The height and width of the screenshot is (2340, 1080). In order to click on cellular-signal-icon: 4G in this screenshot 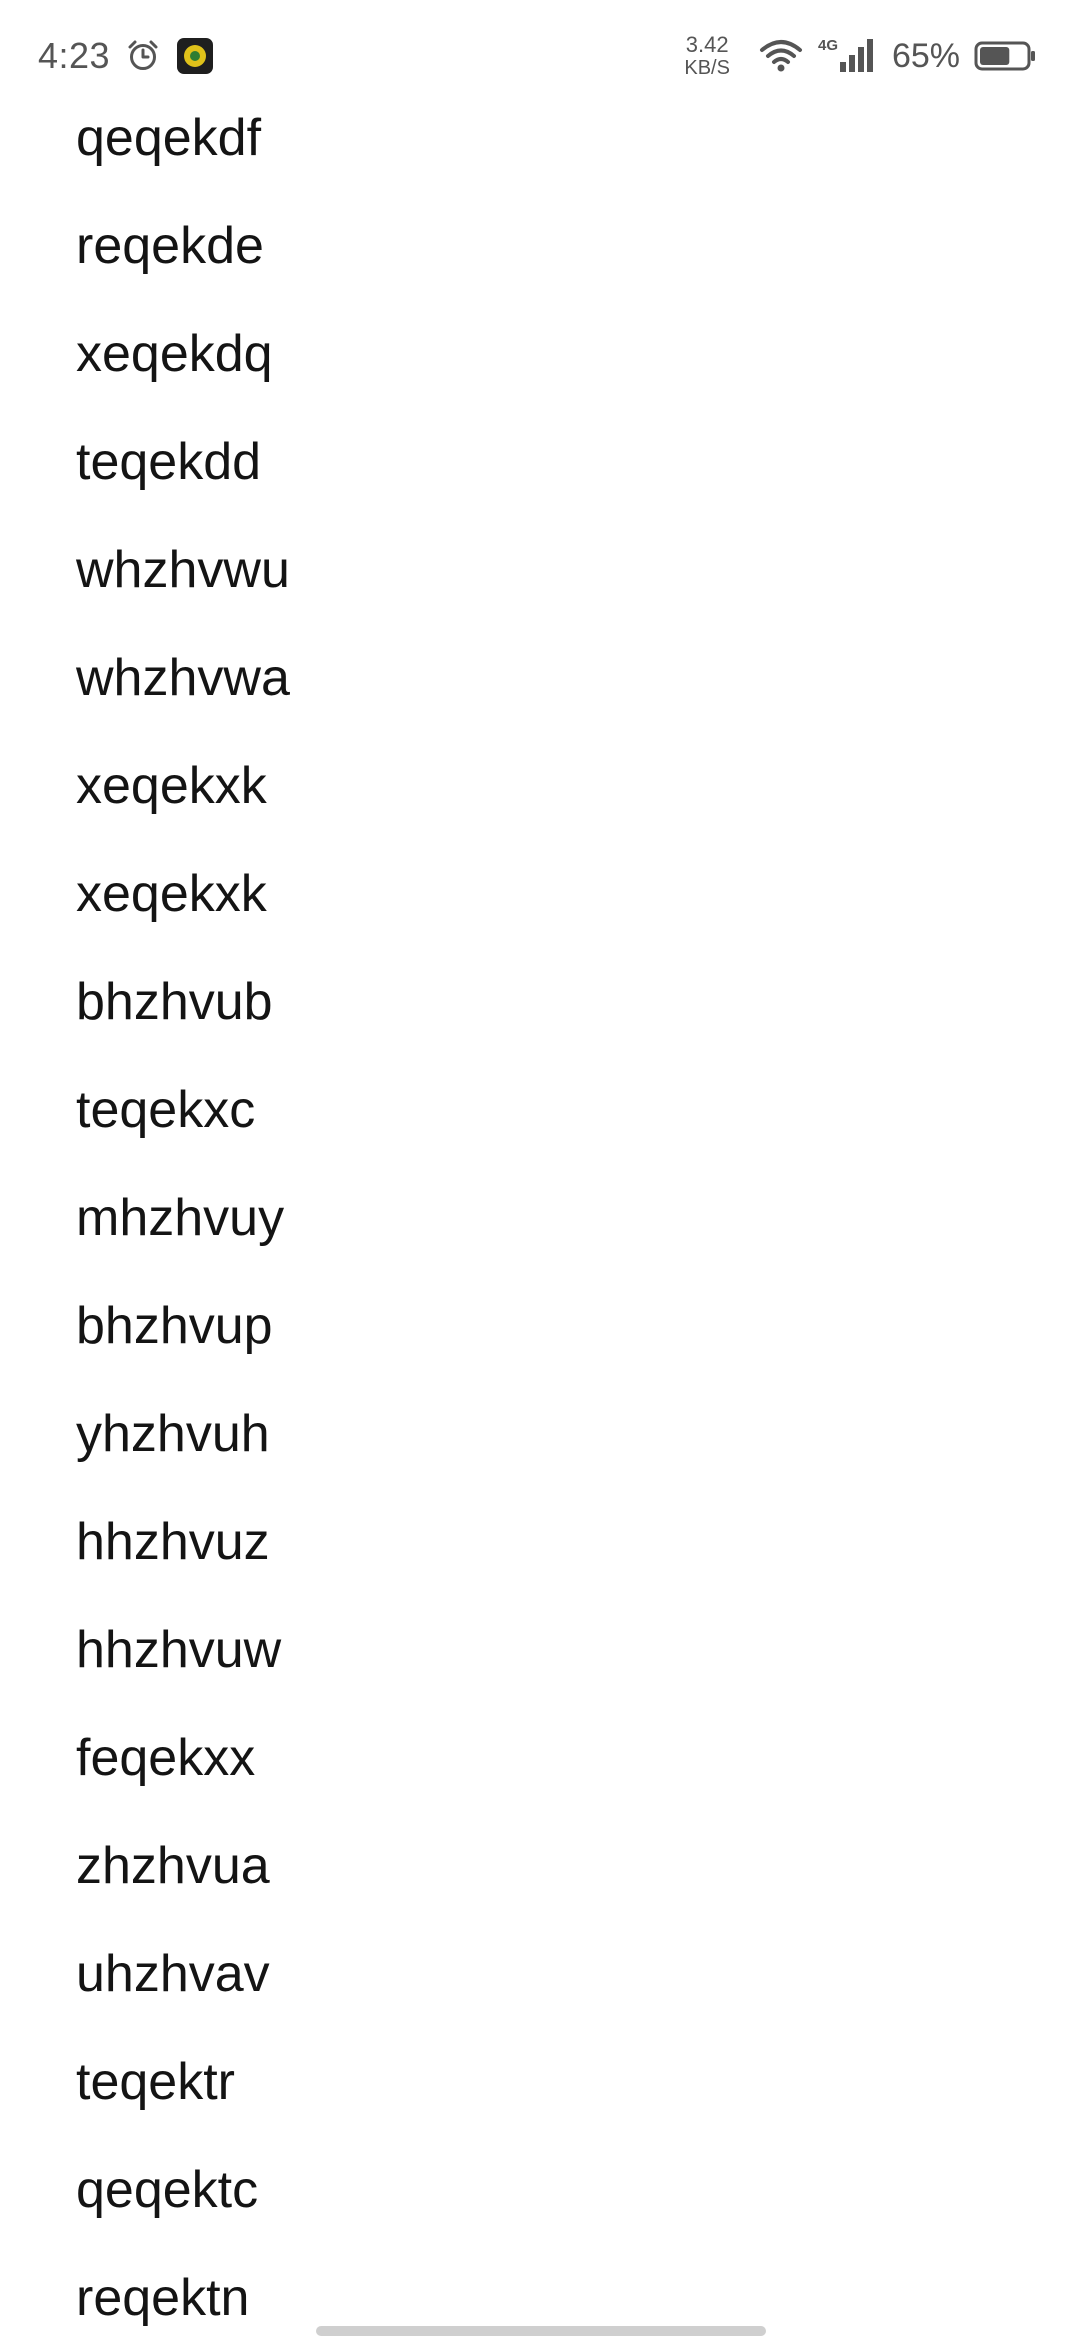, I will do `click(847, 56)`.